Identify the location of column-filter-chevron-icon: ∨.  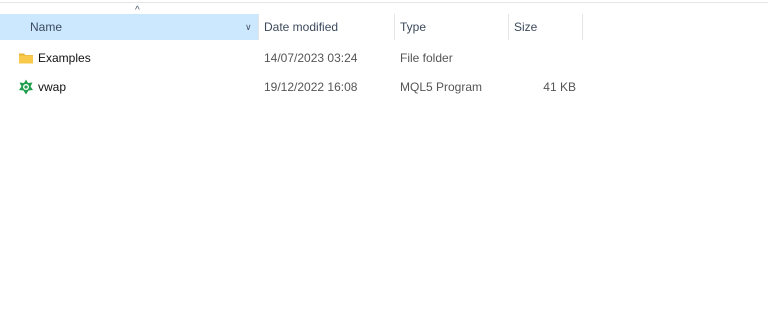
(248, 27).